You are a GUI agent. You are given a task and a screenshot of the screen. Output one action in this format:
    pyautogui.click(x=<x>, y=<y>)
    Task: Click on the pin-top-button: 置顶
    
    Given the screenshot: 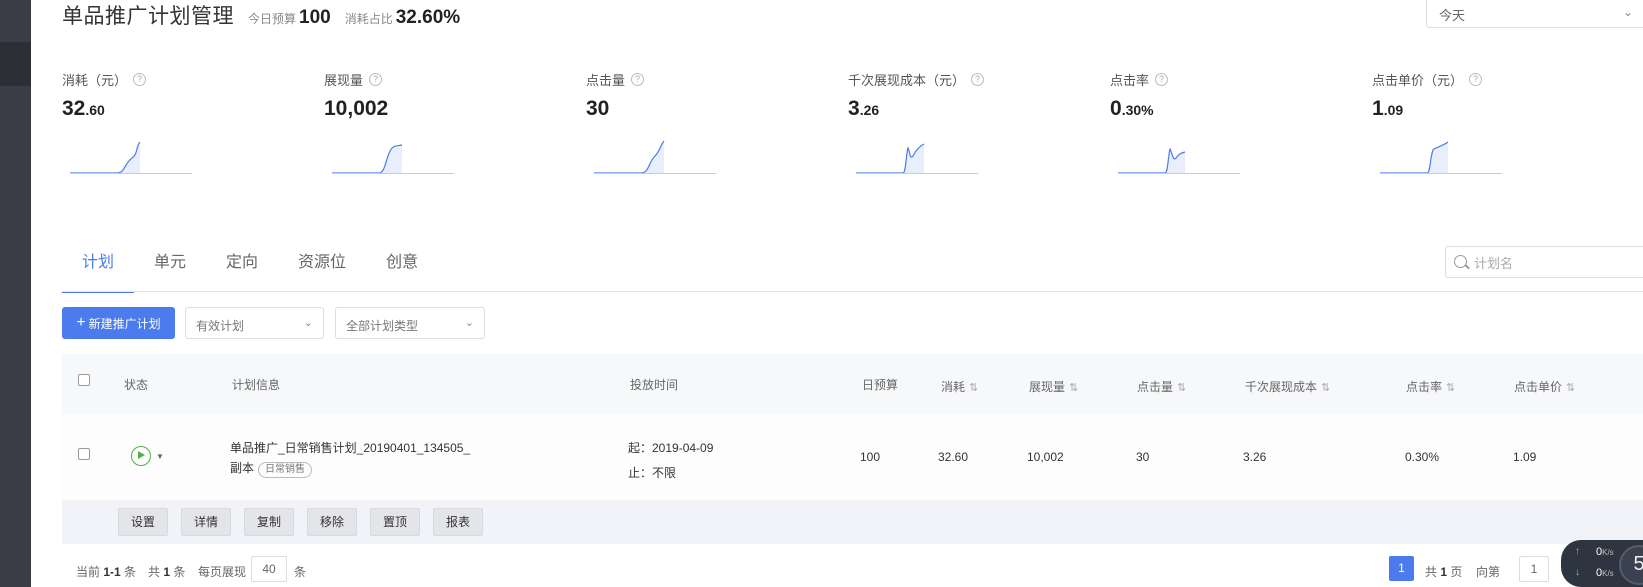 What is the action you would take?
    pyautogui.click(x=395, y=522)
    